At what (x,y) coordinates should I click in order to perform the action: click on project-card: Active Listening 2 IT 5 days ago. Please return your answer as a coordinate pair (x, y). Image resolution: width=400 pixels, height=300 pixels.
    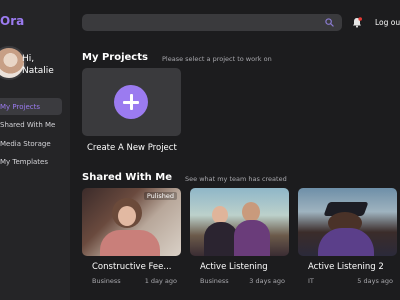
    Looking at the image, I should click on (347, 236).